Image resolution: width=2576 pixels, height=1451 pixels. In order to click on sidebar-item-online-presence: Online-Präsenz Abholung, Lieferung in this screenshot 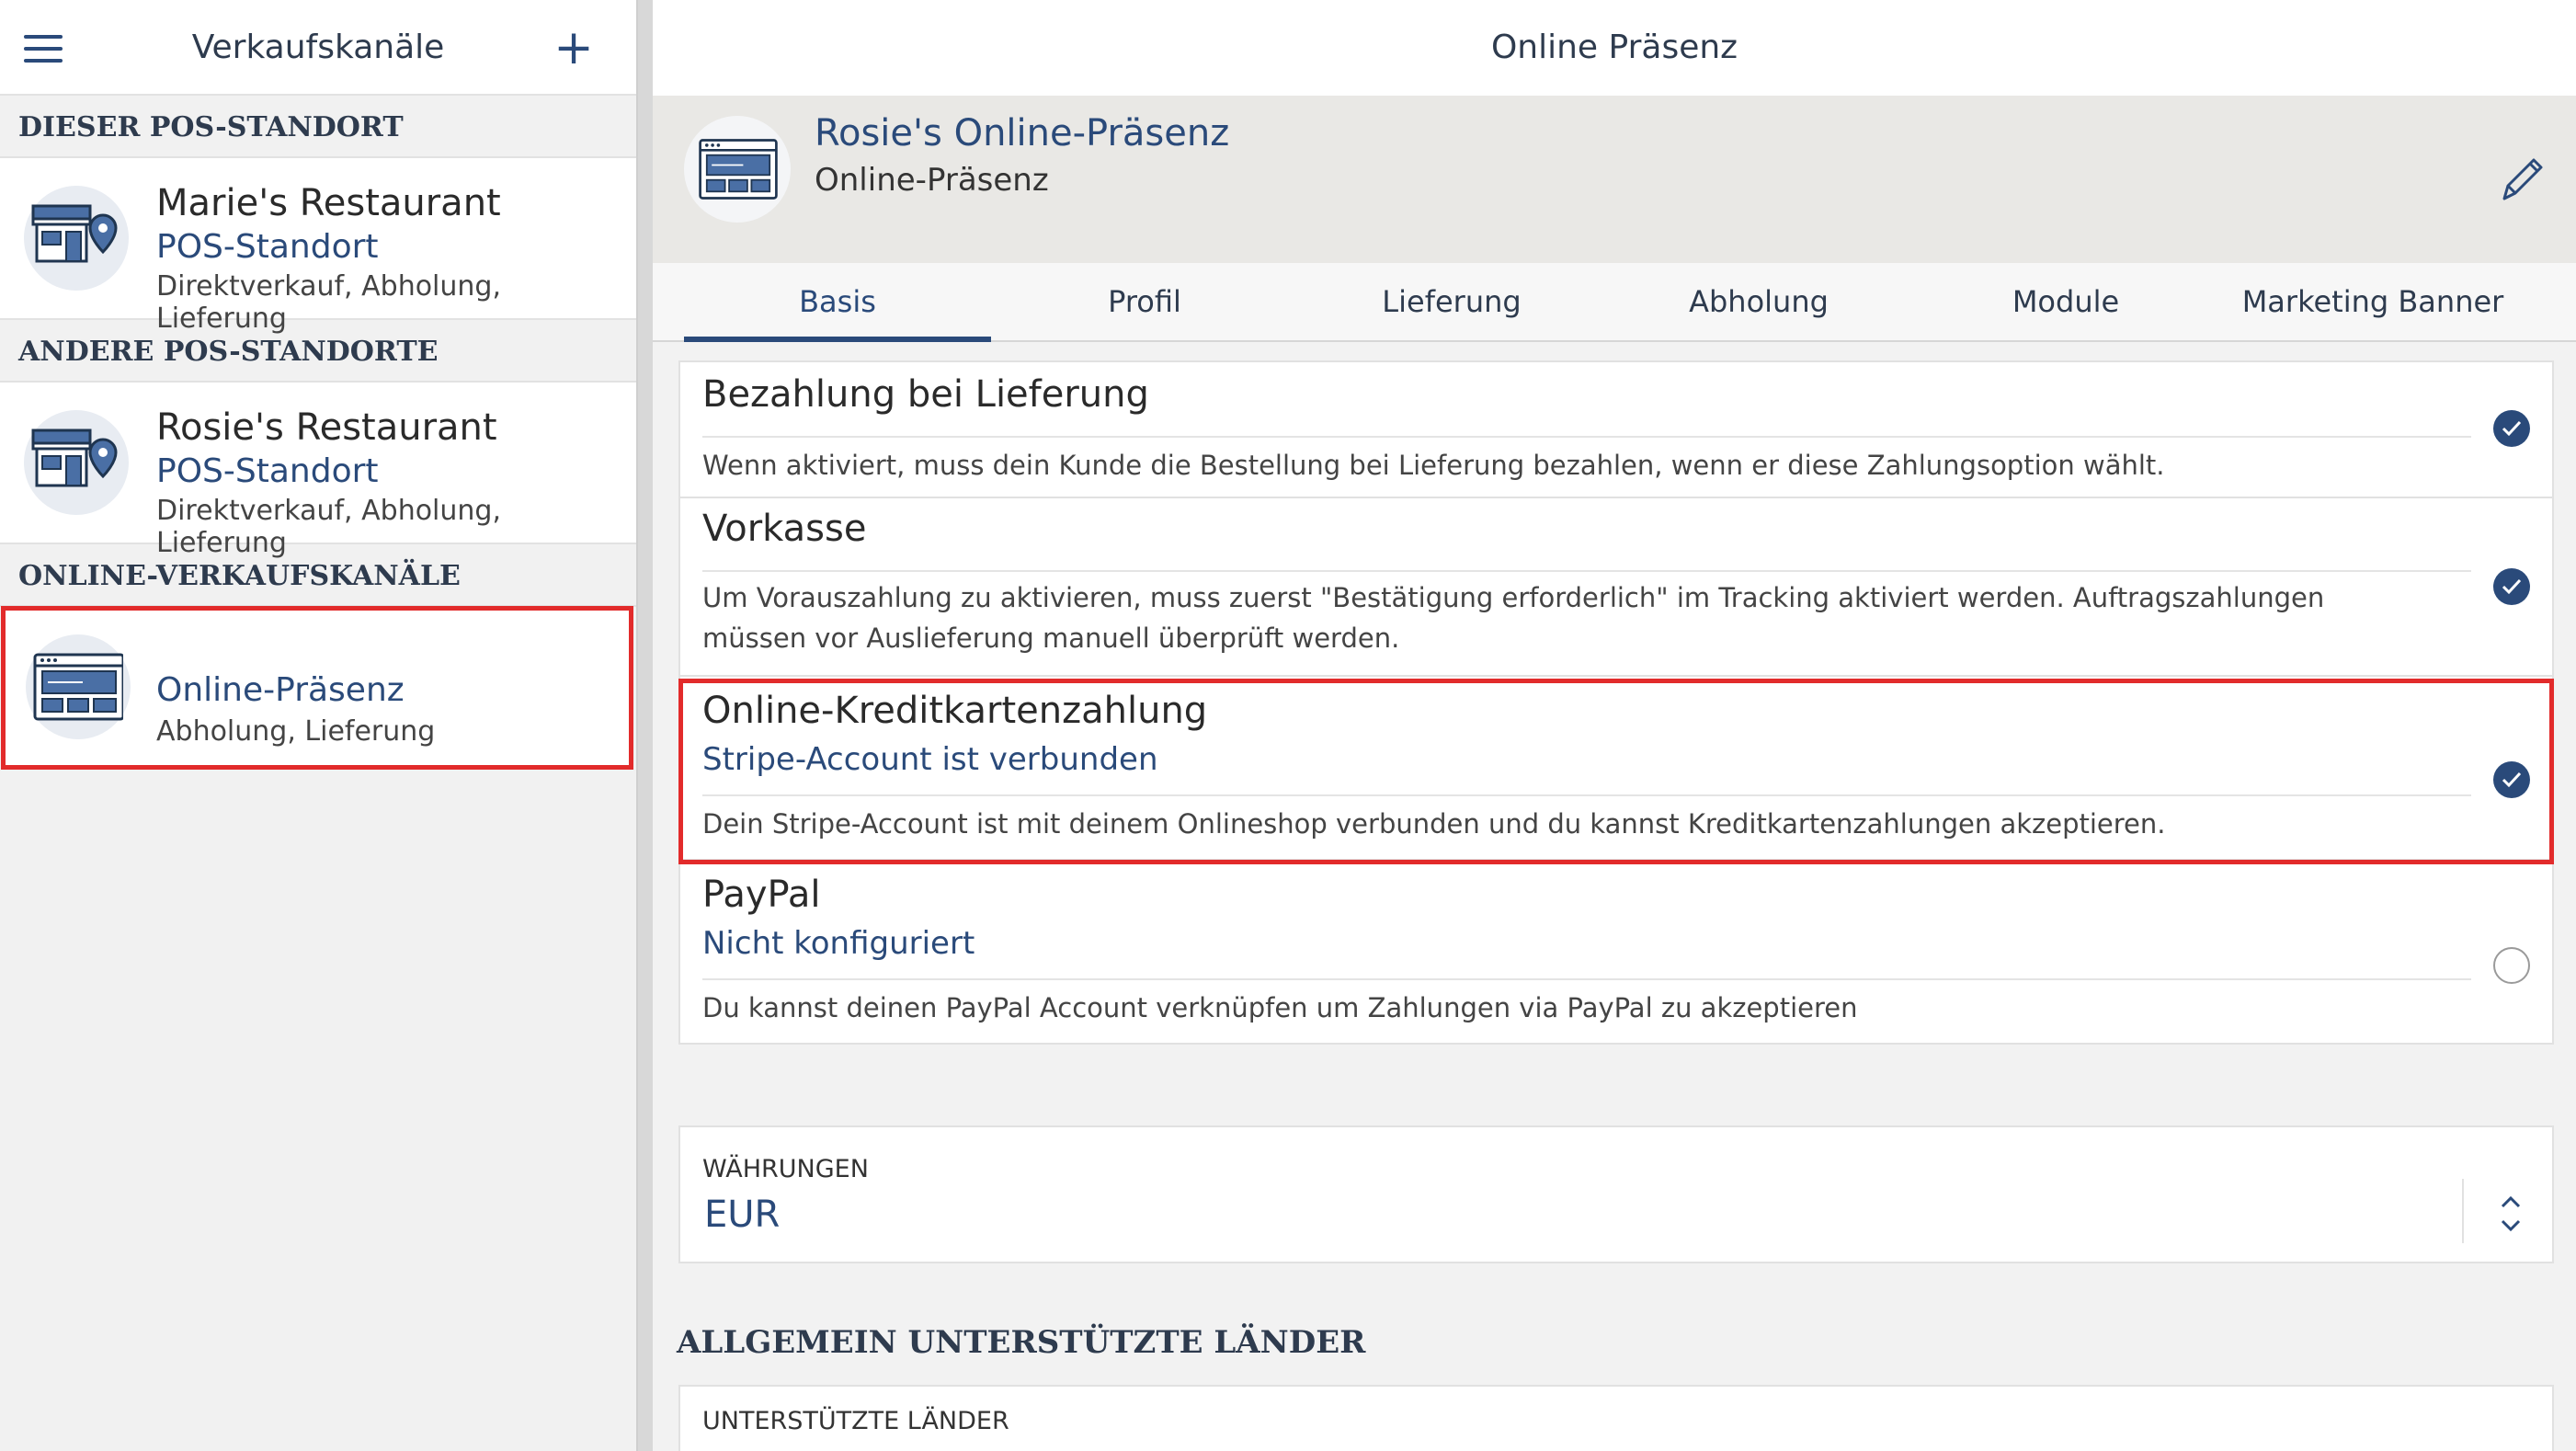, I will do `click(317, 688)`.